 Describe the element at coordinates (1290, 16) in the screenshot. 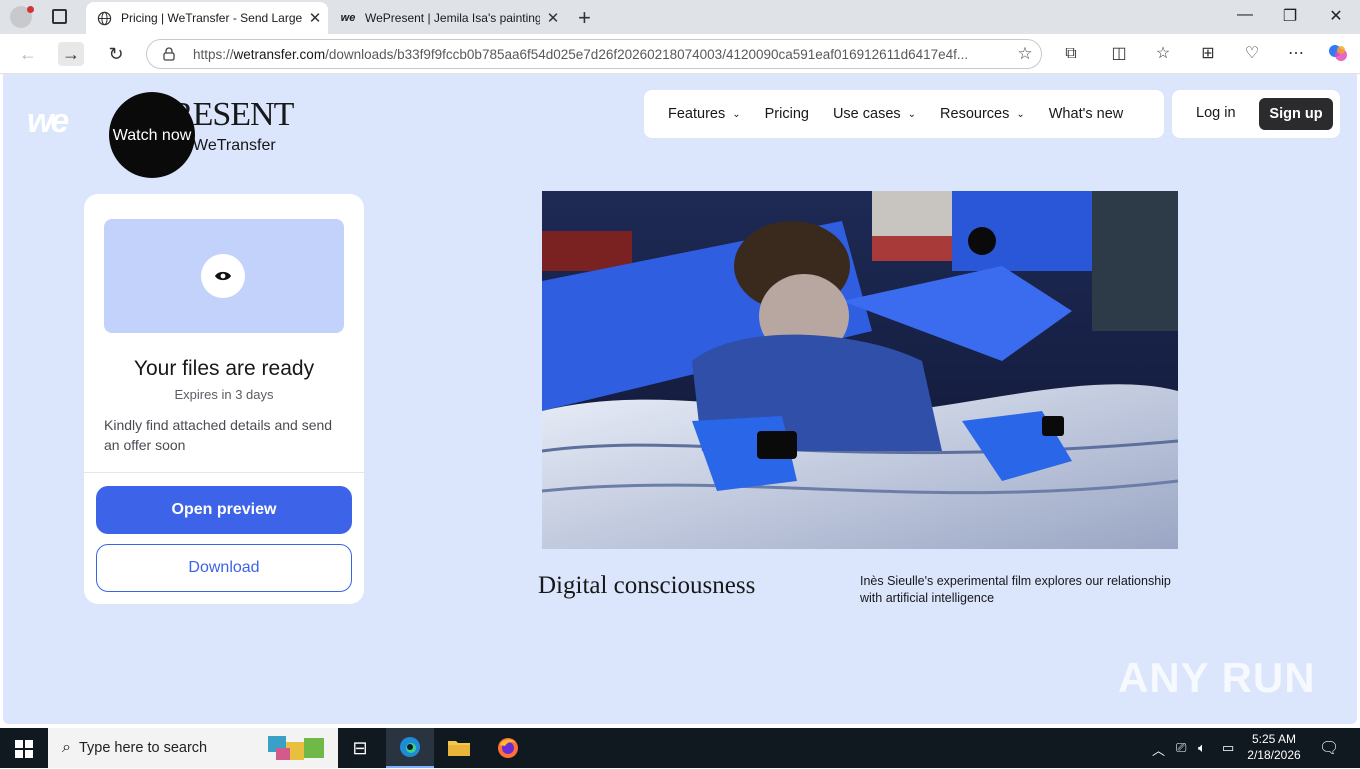

I see `restore-icon: ❐` at that location.